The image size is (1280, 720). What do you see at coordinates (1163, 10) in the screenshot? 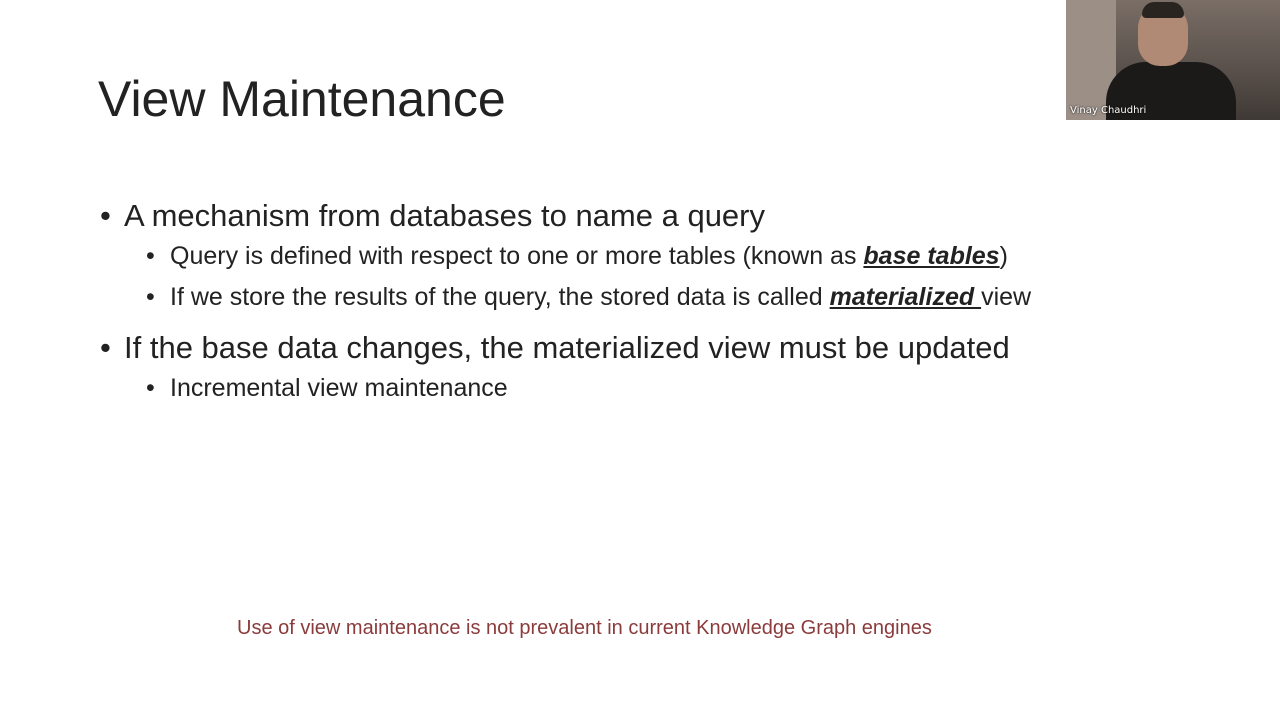
I see `participant-hair` at bounding box center [1163, 10].